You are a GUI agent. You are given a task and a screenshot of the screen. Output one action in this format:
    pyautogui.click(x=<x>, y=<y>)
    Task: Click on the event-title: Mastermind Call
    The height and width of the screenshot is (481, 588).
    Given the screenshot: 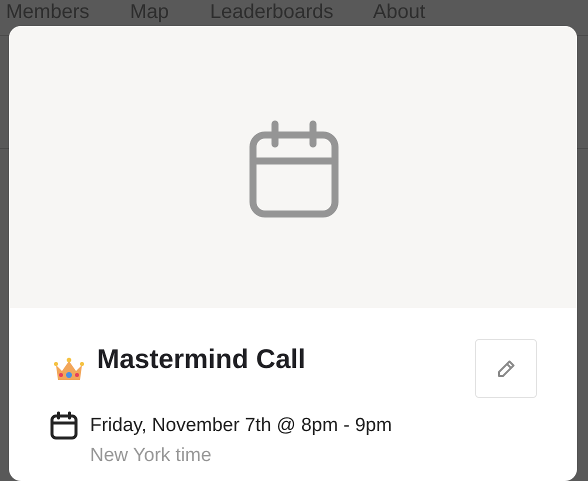 What is the action you would take?
    pyautogui.click(x=202, y=359)
    